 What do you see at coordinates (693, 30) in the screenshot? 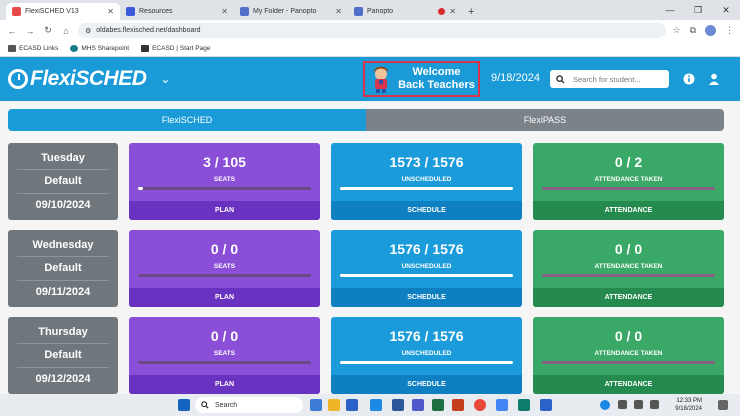
I see `extensions-icon: ⧉` at bounding box center [693, 30].